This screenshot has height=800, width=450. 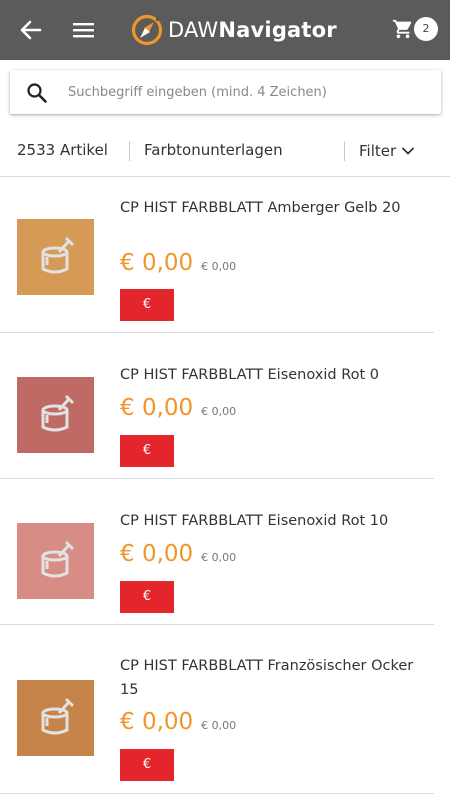 What do you see at coordinates (147, 30) in the screenshot?
I see `compass-icon` at bounding box center [147, 30].